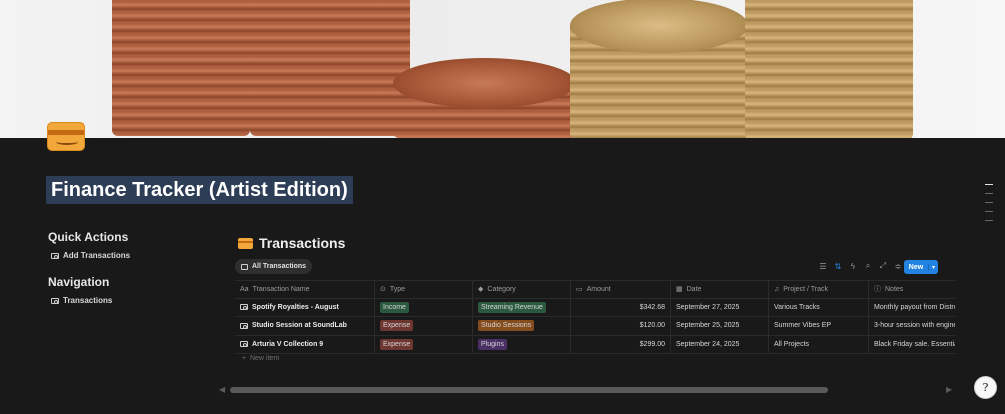 This screenshot has height=414, width=1005. I want to click on column-header-type: ⊙ Type, so click(424, 289).